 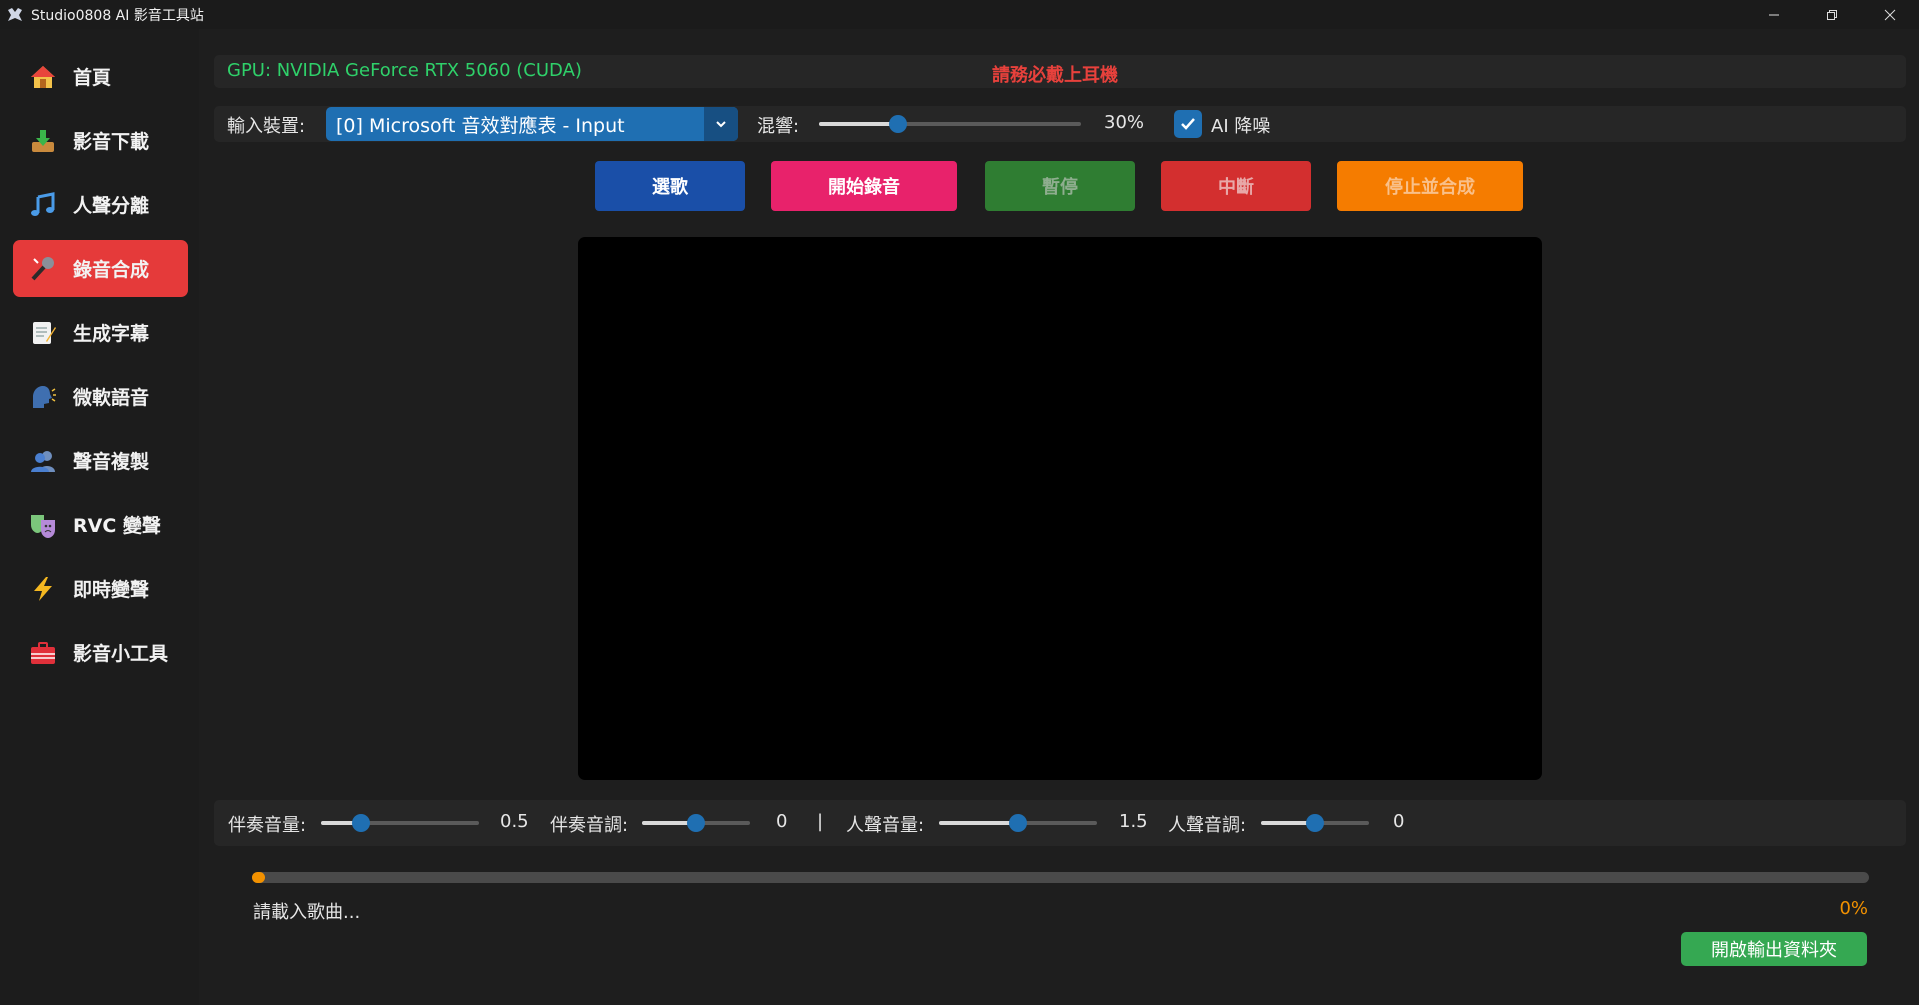 What do you see at coordinates (404, 70) in the screenshot?
I see `gpu-status: GPU: NVIDIA GeForce RTX 5060 (CUDA)` at bounding box center [404, 70].